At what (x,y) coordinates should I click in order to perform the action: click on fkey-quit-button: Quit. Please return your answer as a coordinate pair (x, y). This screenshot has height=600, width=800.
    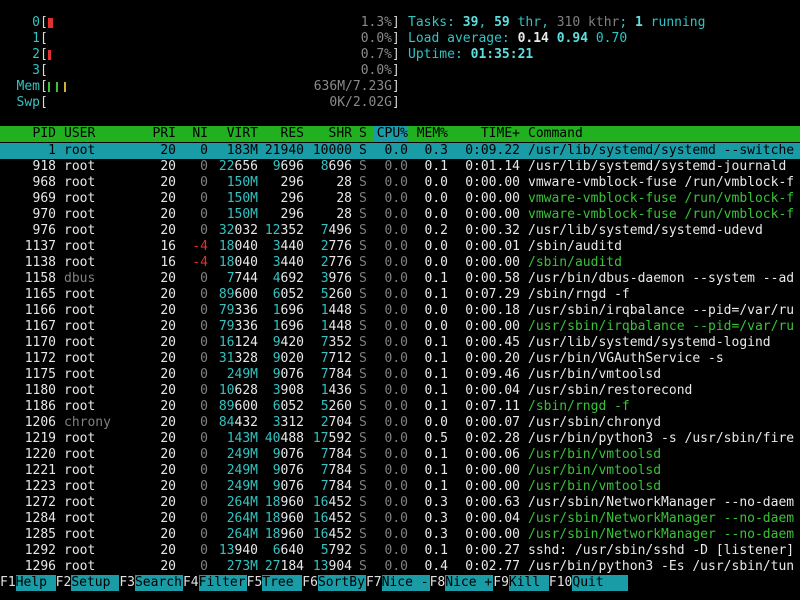
    Looking at the image, I should click on (600, 583).